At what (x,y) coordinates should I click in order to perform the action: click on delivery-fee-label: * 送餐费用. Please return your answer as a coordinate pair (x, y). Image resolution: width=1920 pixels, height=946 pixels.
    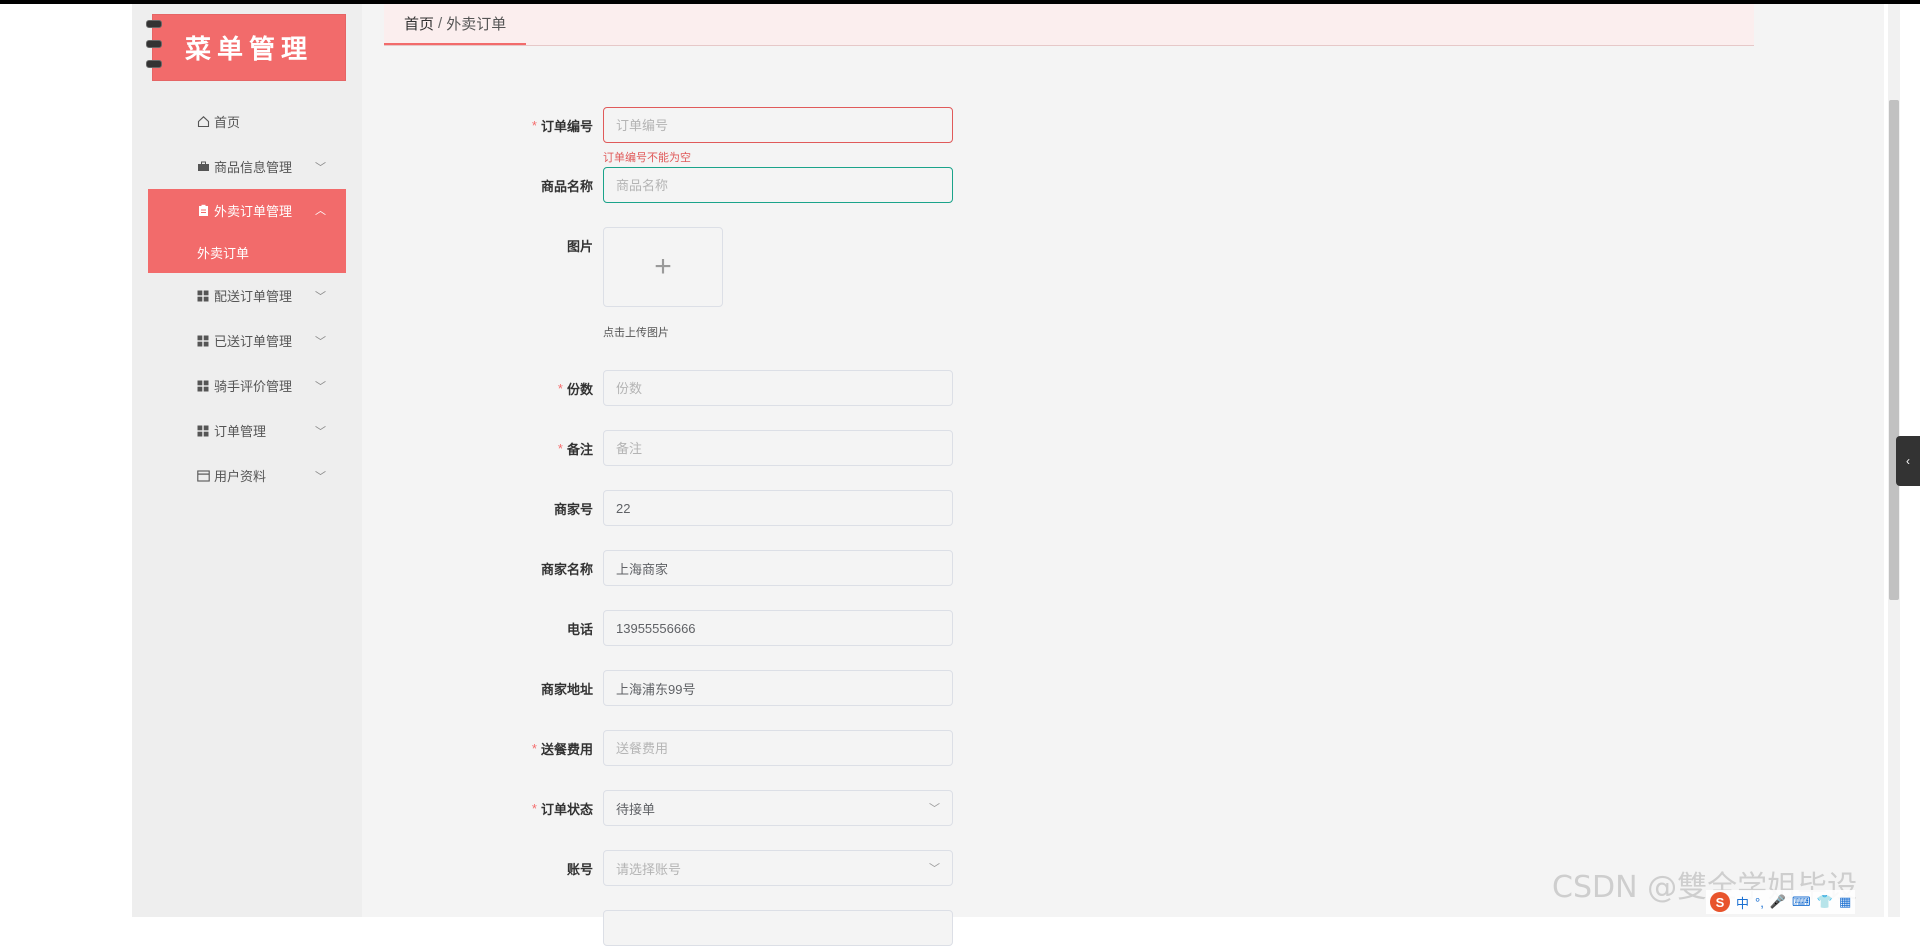
    Looking at the image, I should click on (562, 748).